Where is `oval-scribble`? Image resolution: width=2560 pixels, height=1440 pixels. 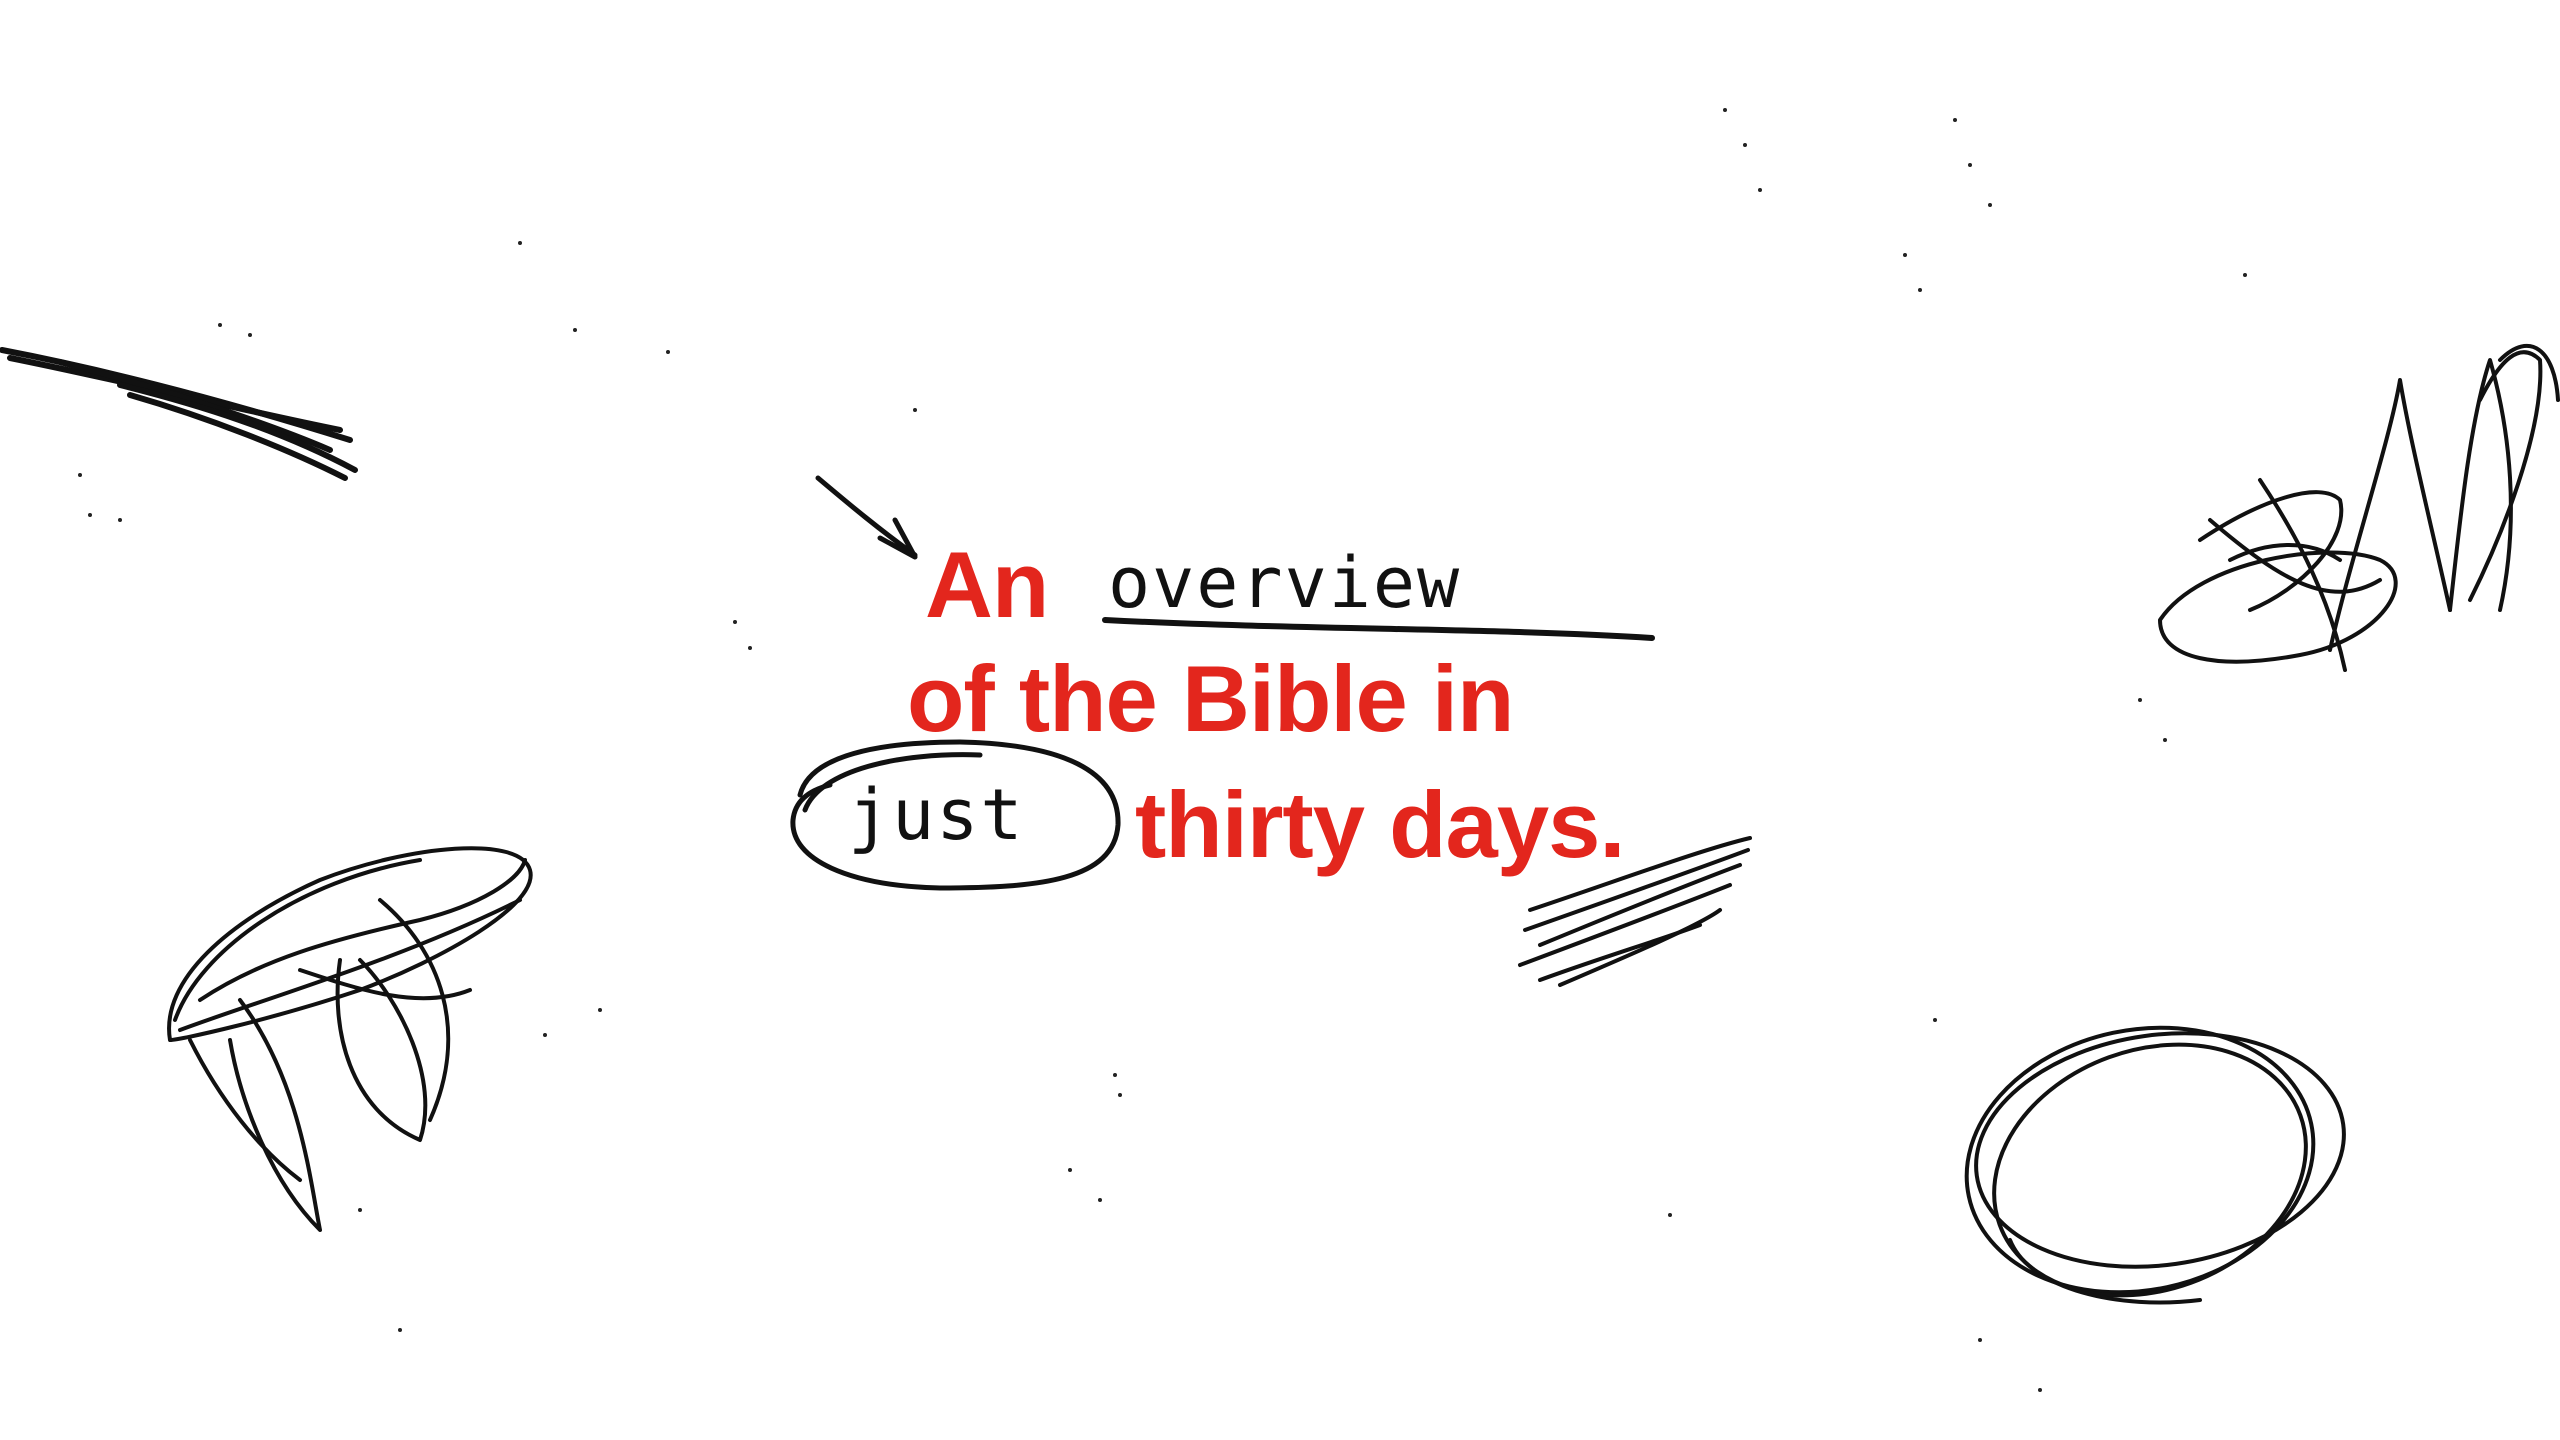 oval-scribble is located at coordinates (2155, 1165).